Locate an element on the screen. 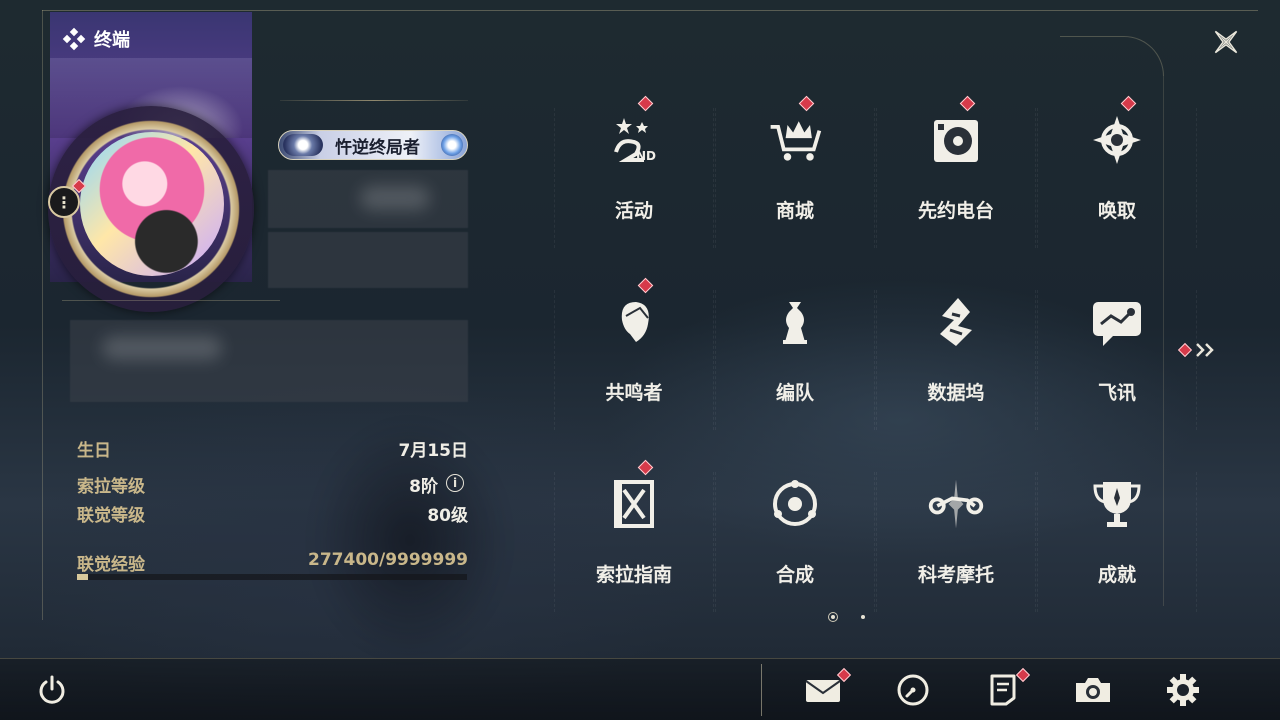 This screenshot has height=720, width=1280. terminal-diamond-icon is located at coordinates (74, 39).